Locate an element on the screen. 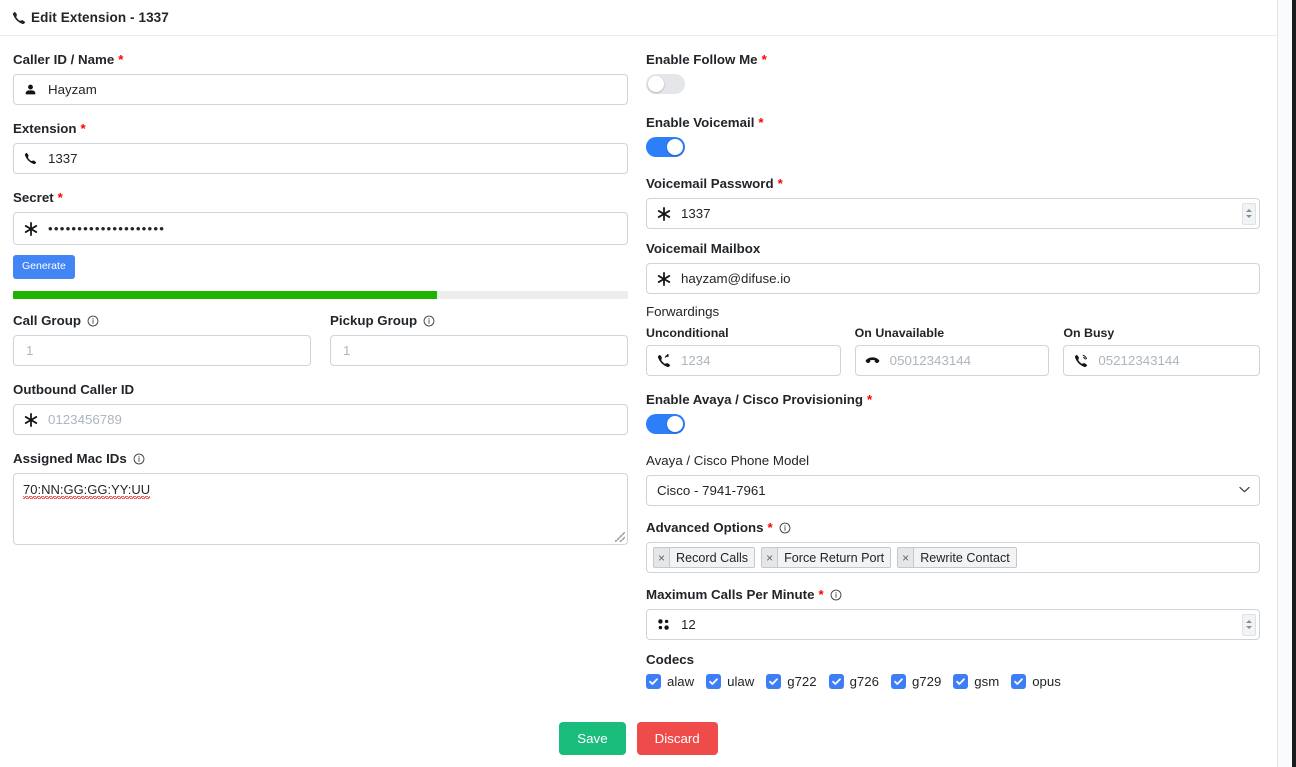 The height and width of the screenshot is (767, 1296). codec-g722: g722 is located at coordinates (791, 681).